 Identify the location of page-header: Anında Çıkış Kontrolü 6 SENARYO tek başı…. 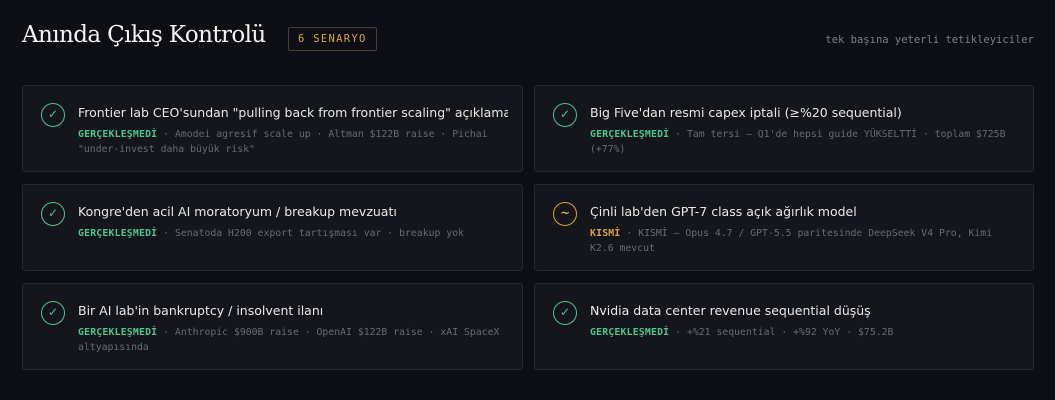
(528, 39).